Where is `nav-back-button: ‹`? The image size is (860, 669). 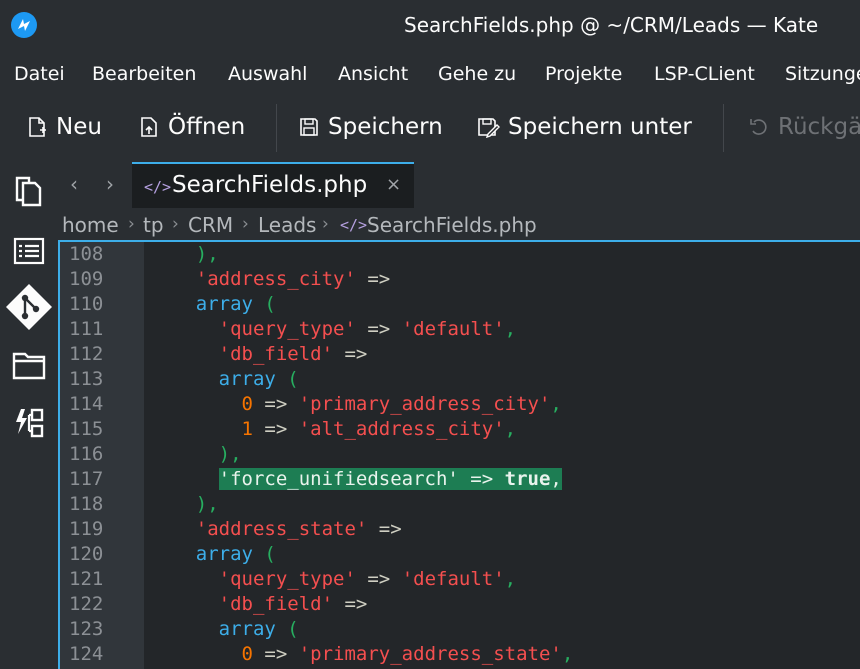 nav-back-button: ‹ is located at coordinates (74, 184).